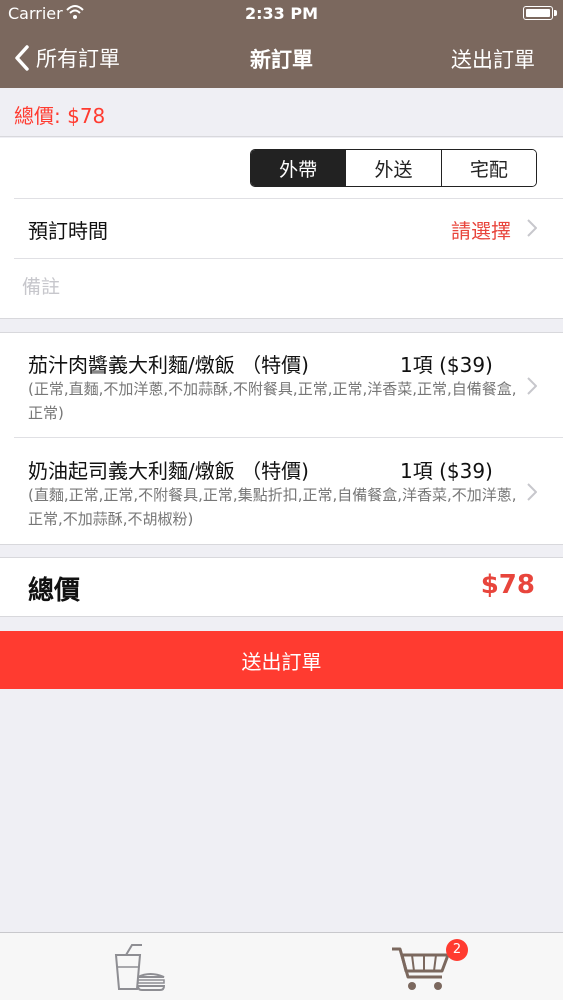  What do you see at coordinates (298, 168) in the screenshot?
I see `segment-takeout: 外帶` at bounding box center [298, 168].